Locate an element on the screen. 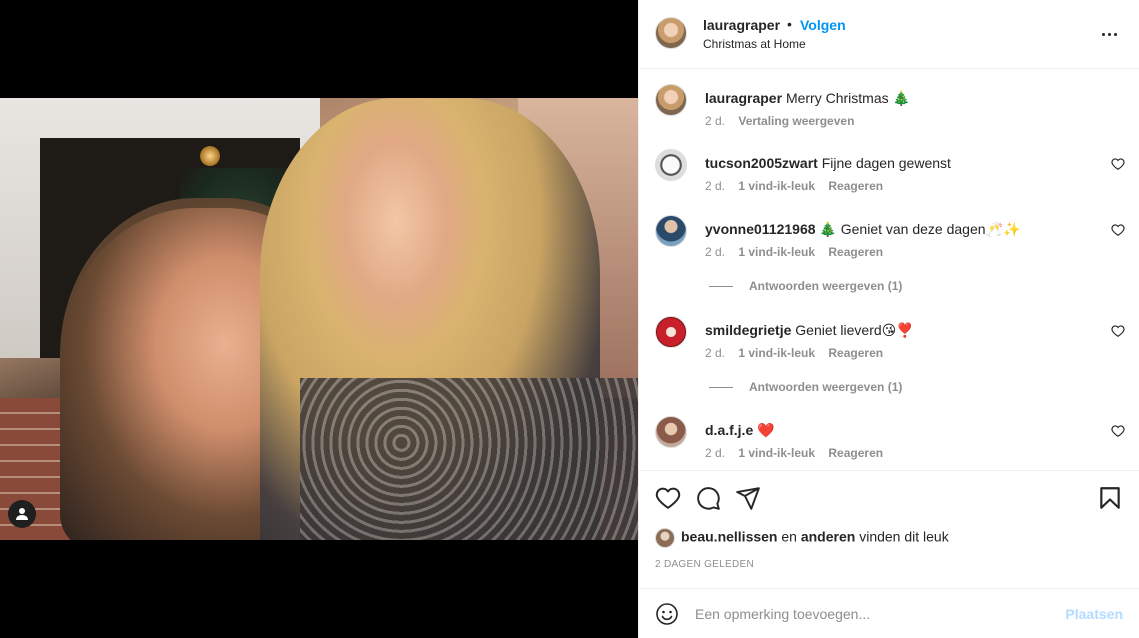 This screenshot has width=1139, height=638. caption-body: Merry Christmas 🎄 is located at coordinates (847, 98).